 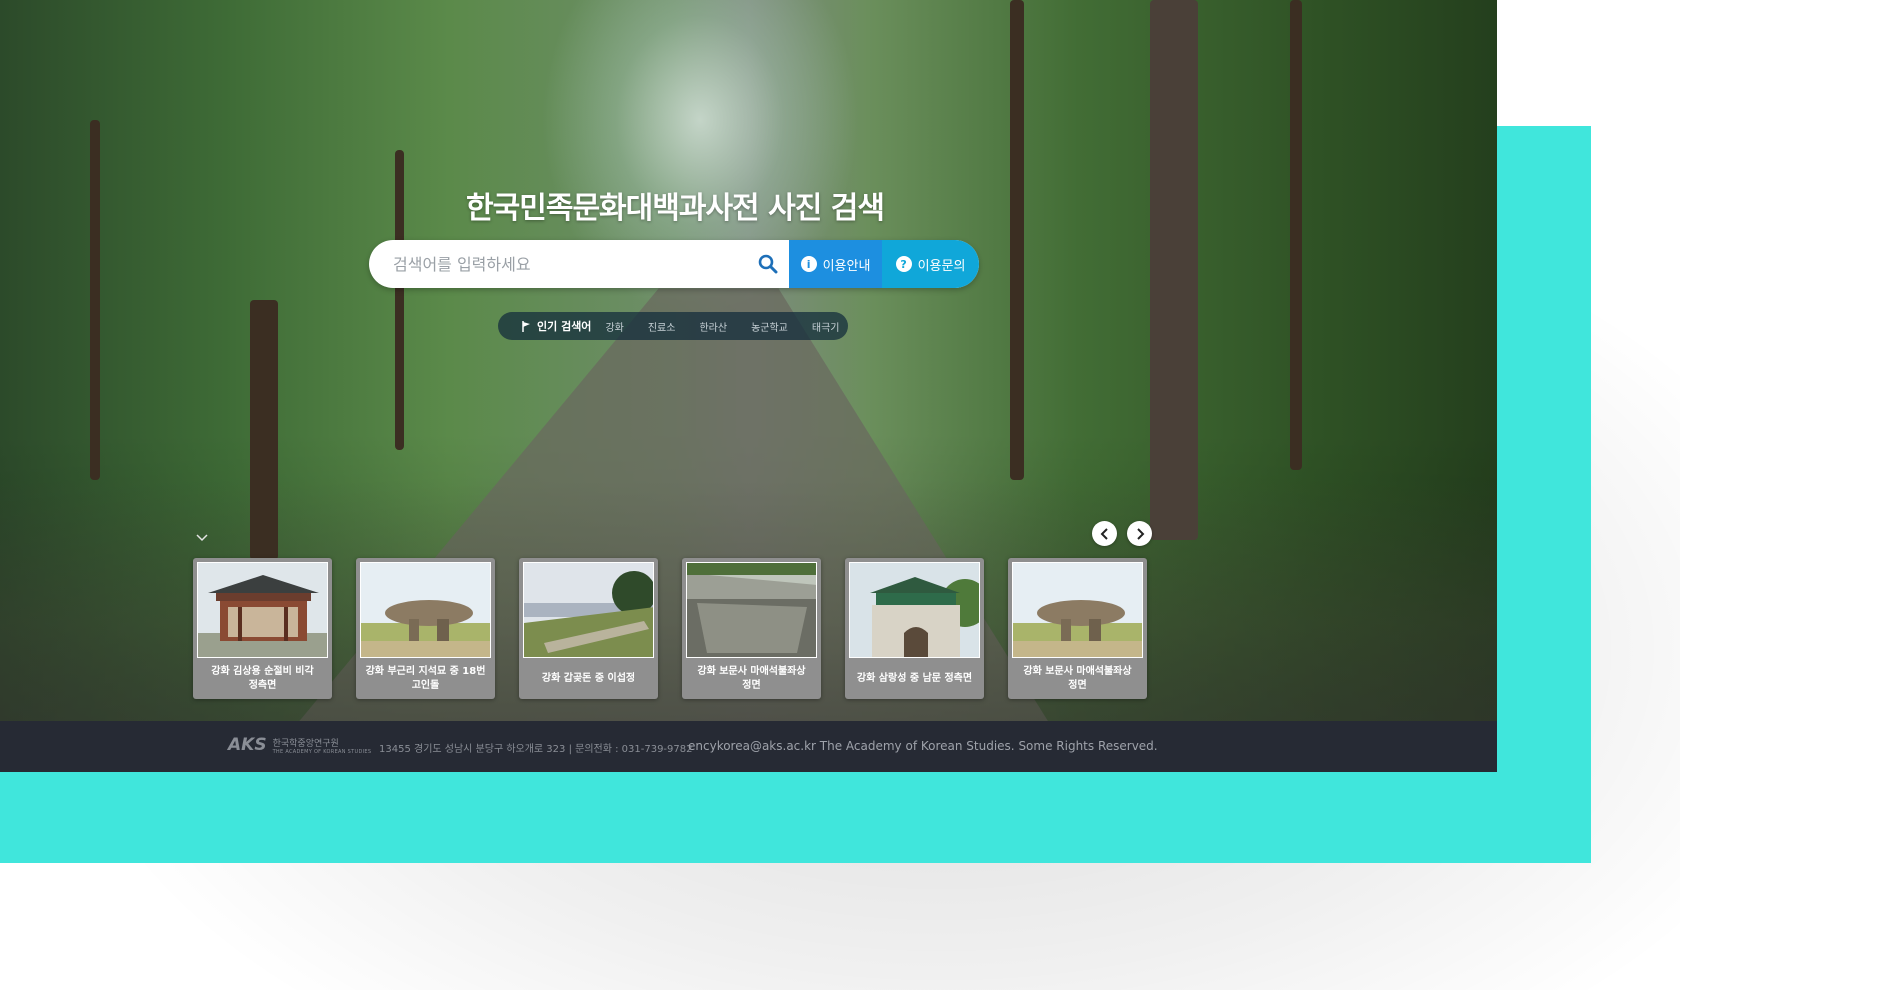 I want to click on photo-card: 강화 삼랑성 중 남문 정측면, so click(x=914, y=628).